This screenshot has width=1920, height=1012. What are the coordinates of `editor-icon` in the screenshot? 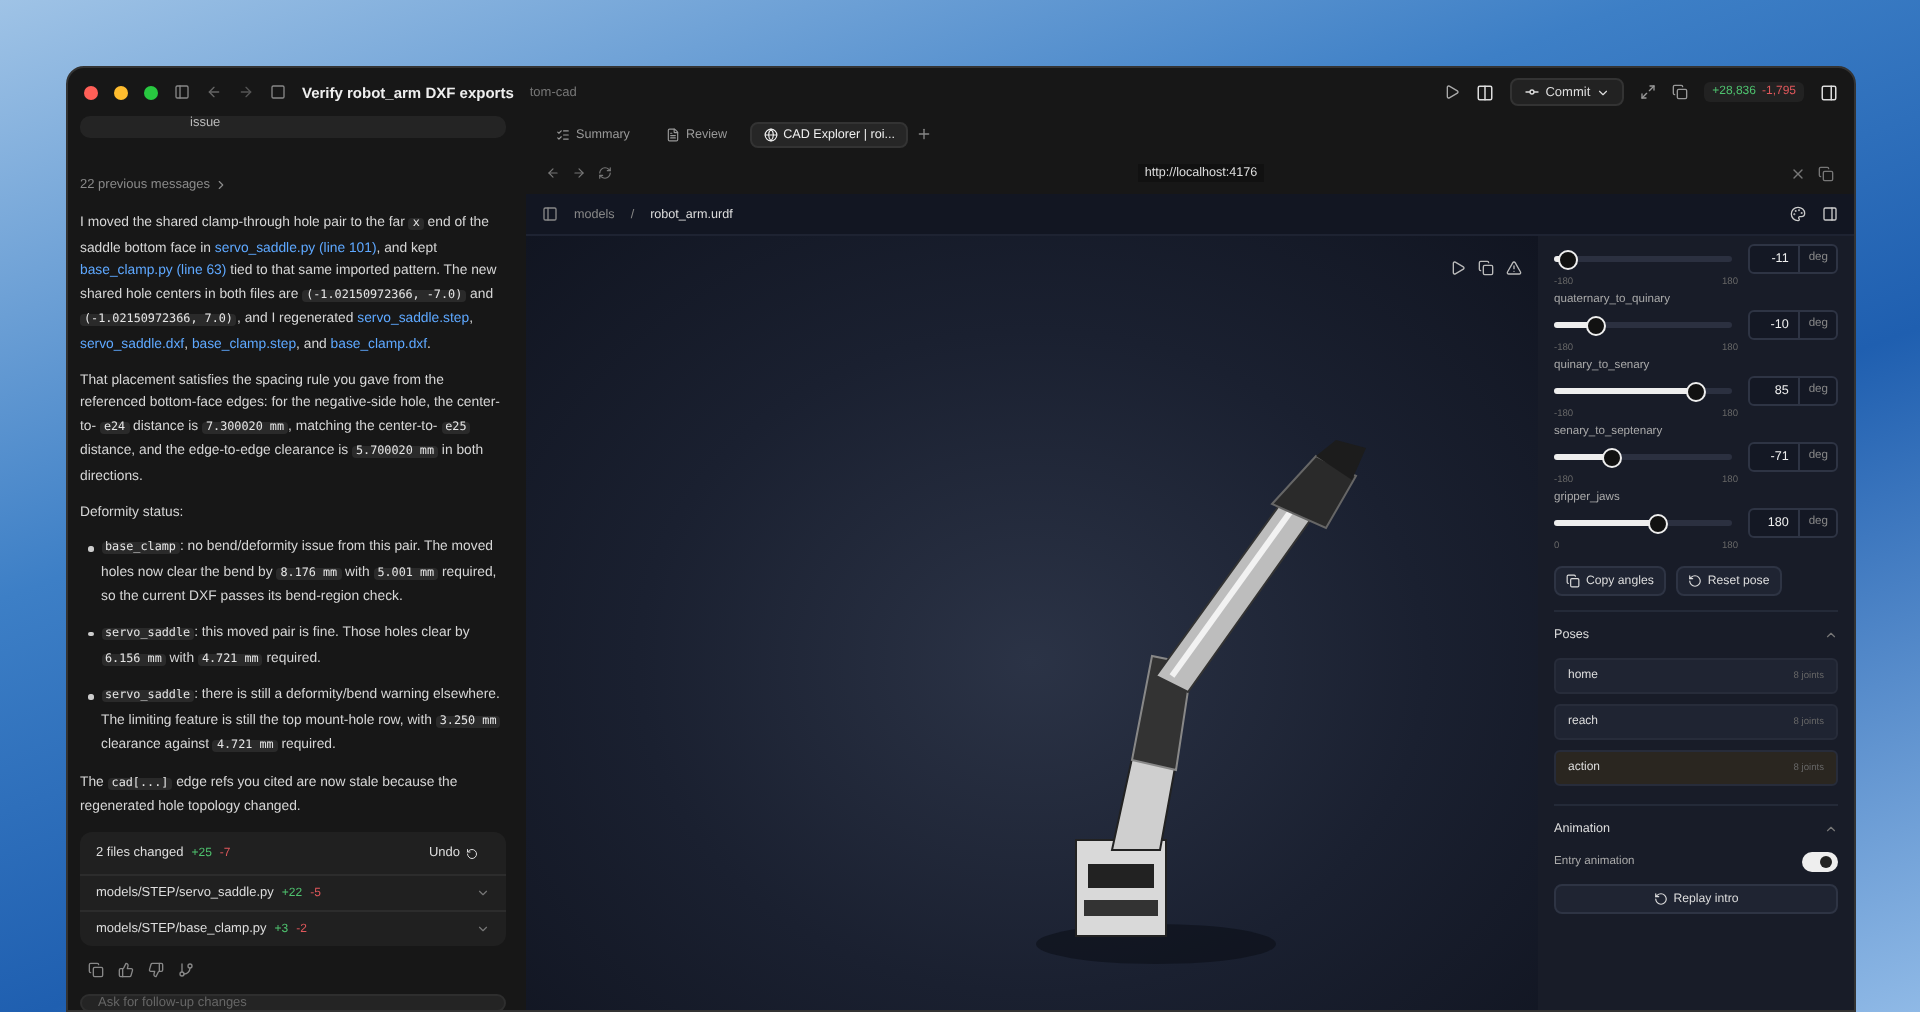 It's located at (1484, 92).